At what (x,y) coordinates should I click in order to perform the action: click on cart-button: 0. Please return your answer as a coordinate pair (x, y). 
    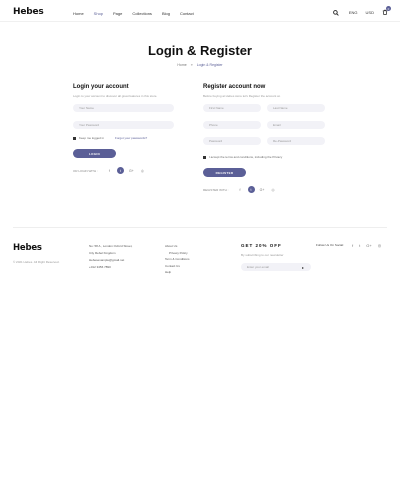
    Looking at the image, I should click on (386, 11).